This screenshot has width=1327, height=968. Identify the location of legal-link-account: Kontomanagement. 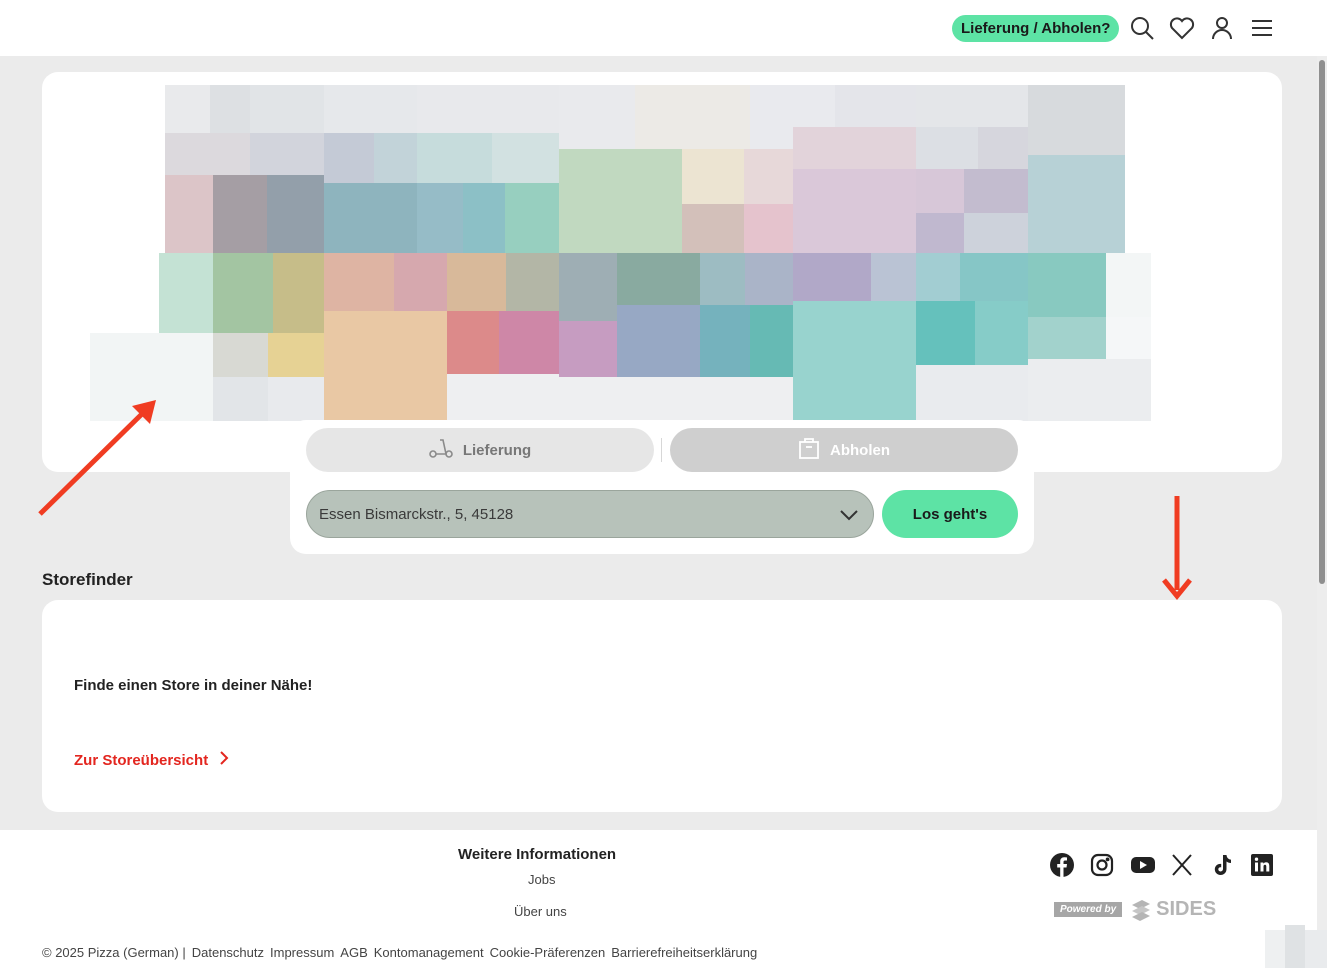
(429, 952).